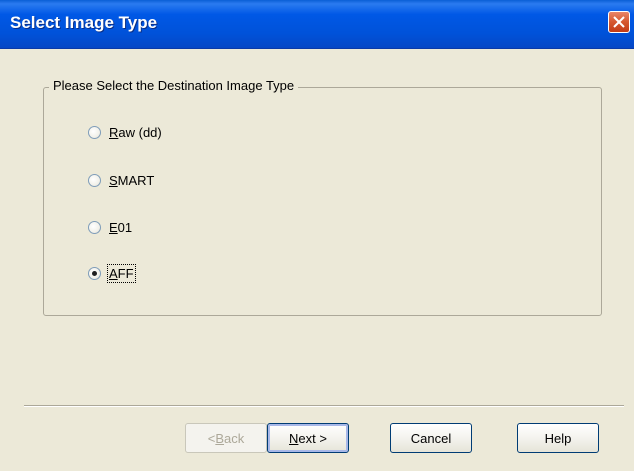 The image size is (634, 471). I want to click on button-separator, so click(324, 406).